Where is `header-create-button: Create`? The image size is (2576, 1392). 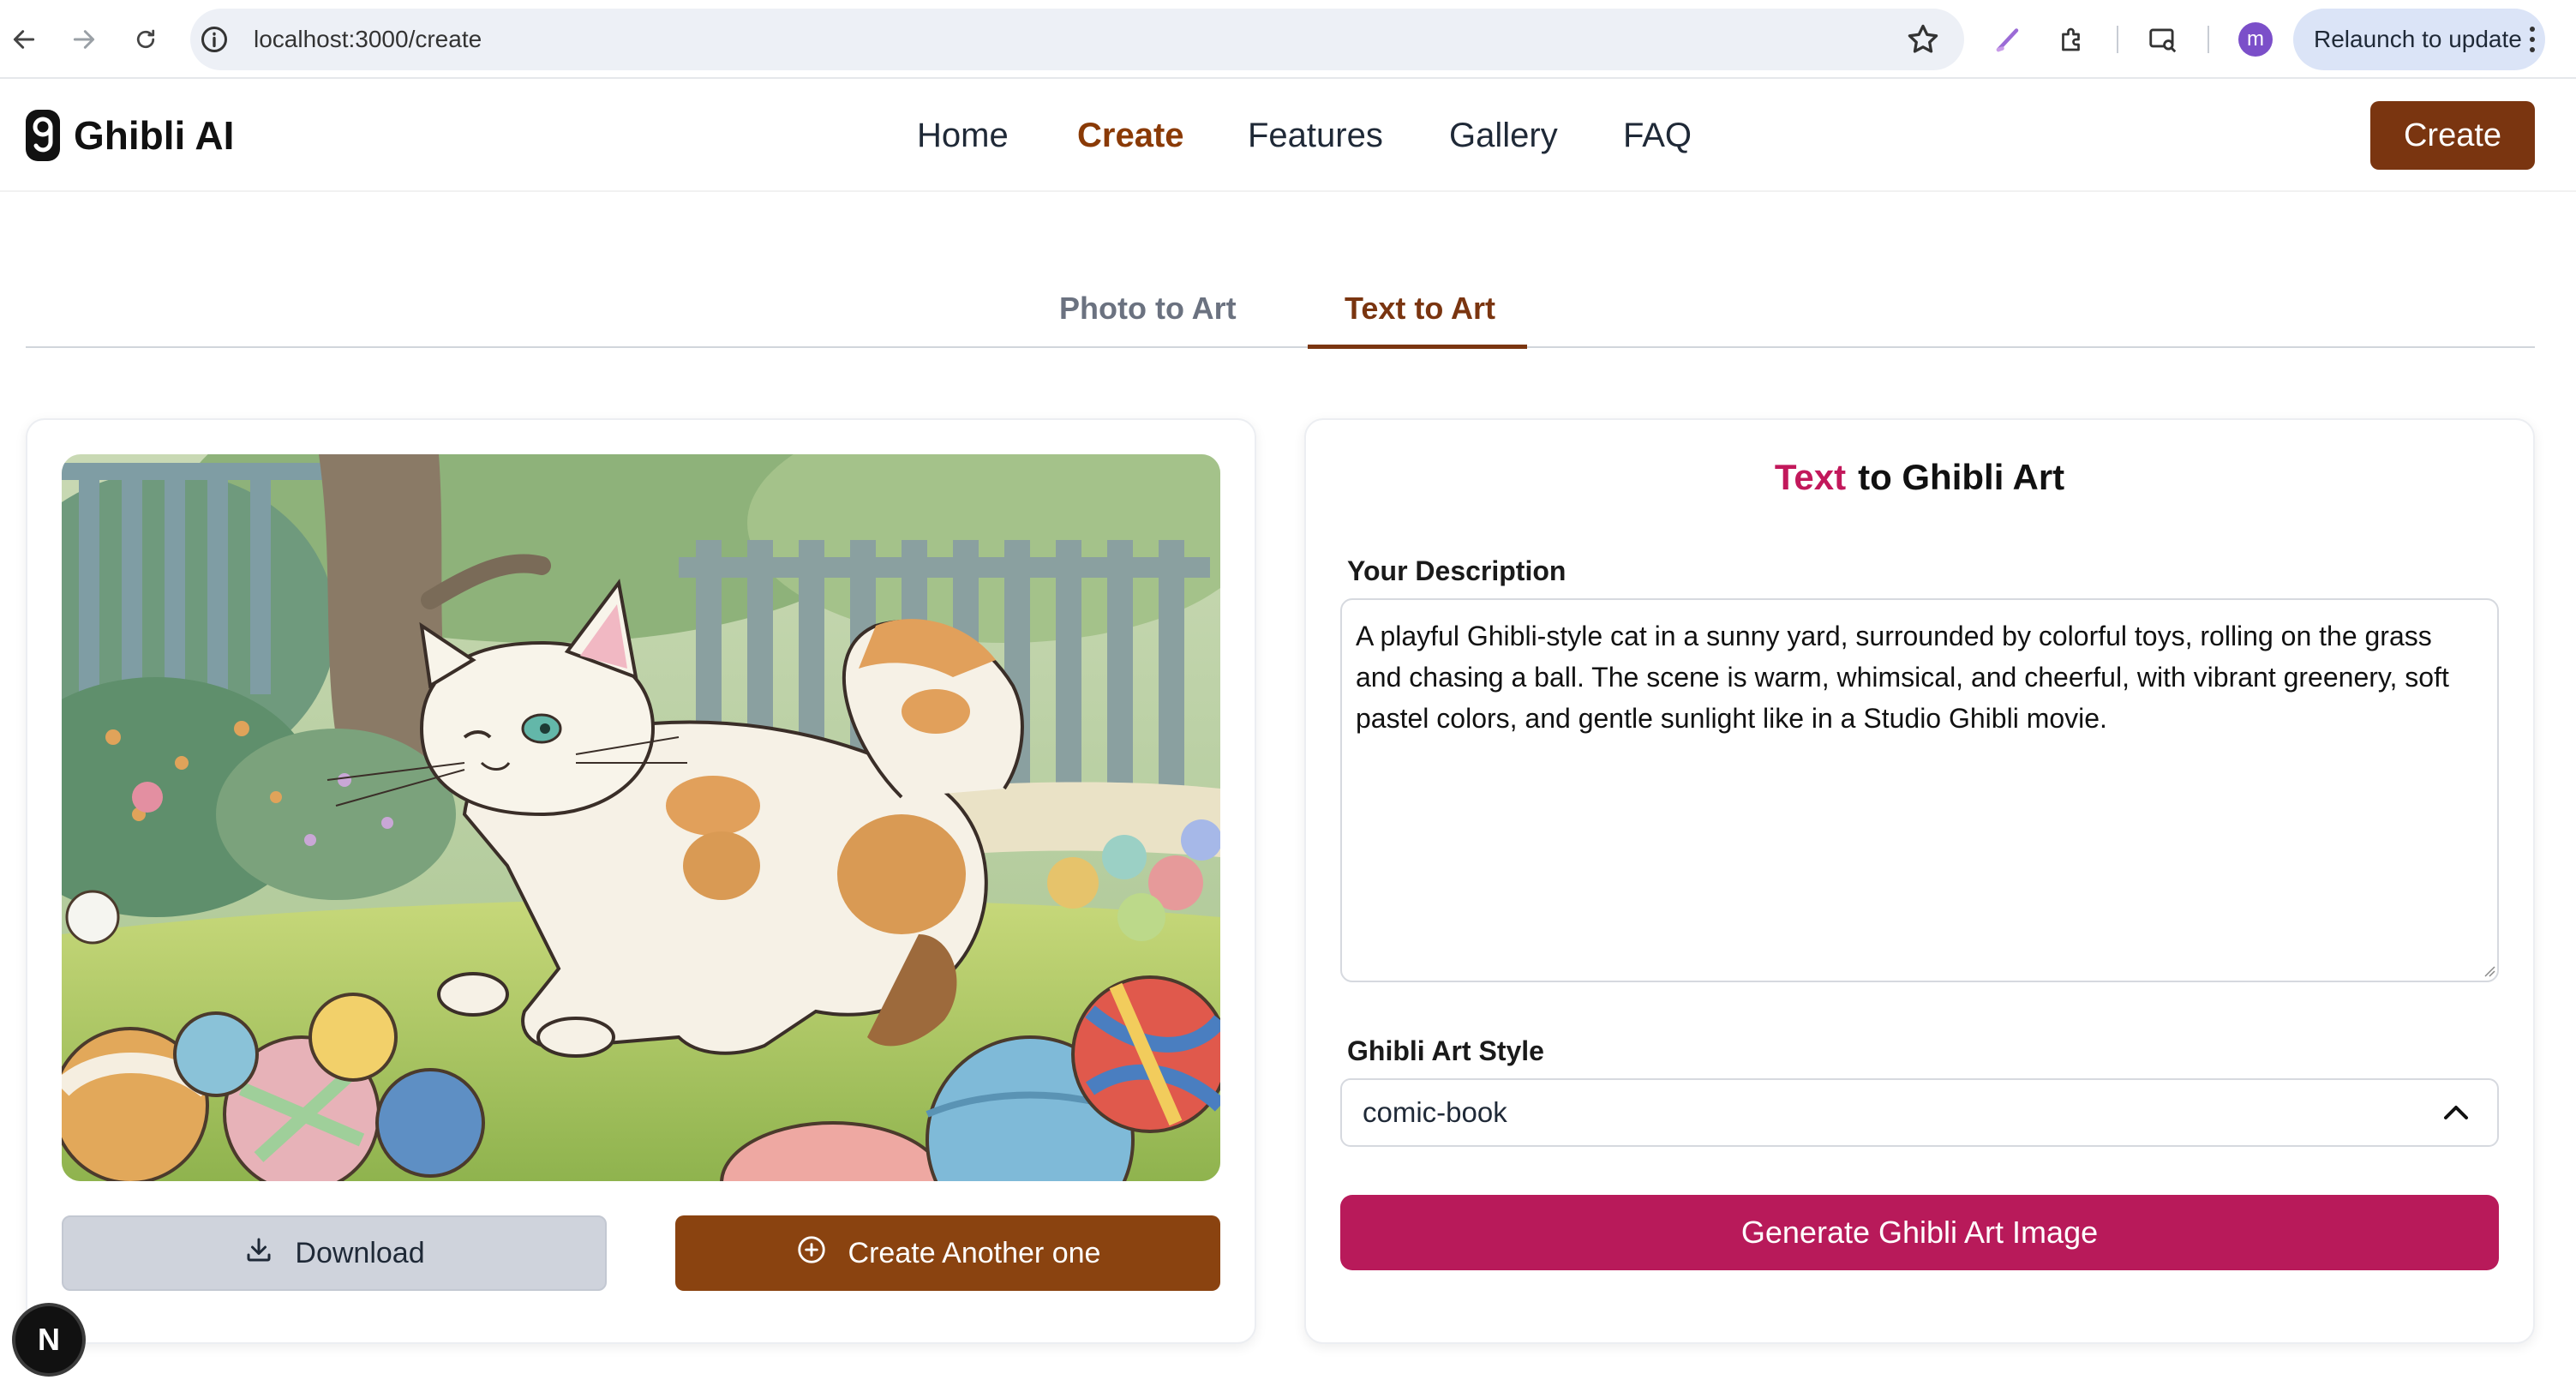 header-create-button: Create is located at coordinates (2452, 135).